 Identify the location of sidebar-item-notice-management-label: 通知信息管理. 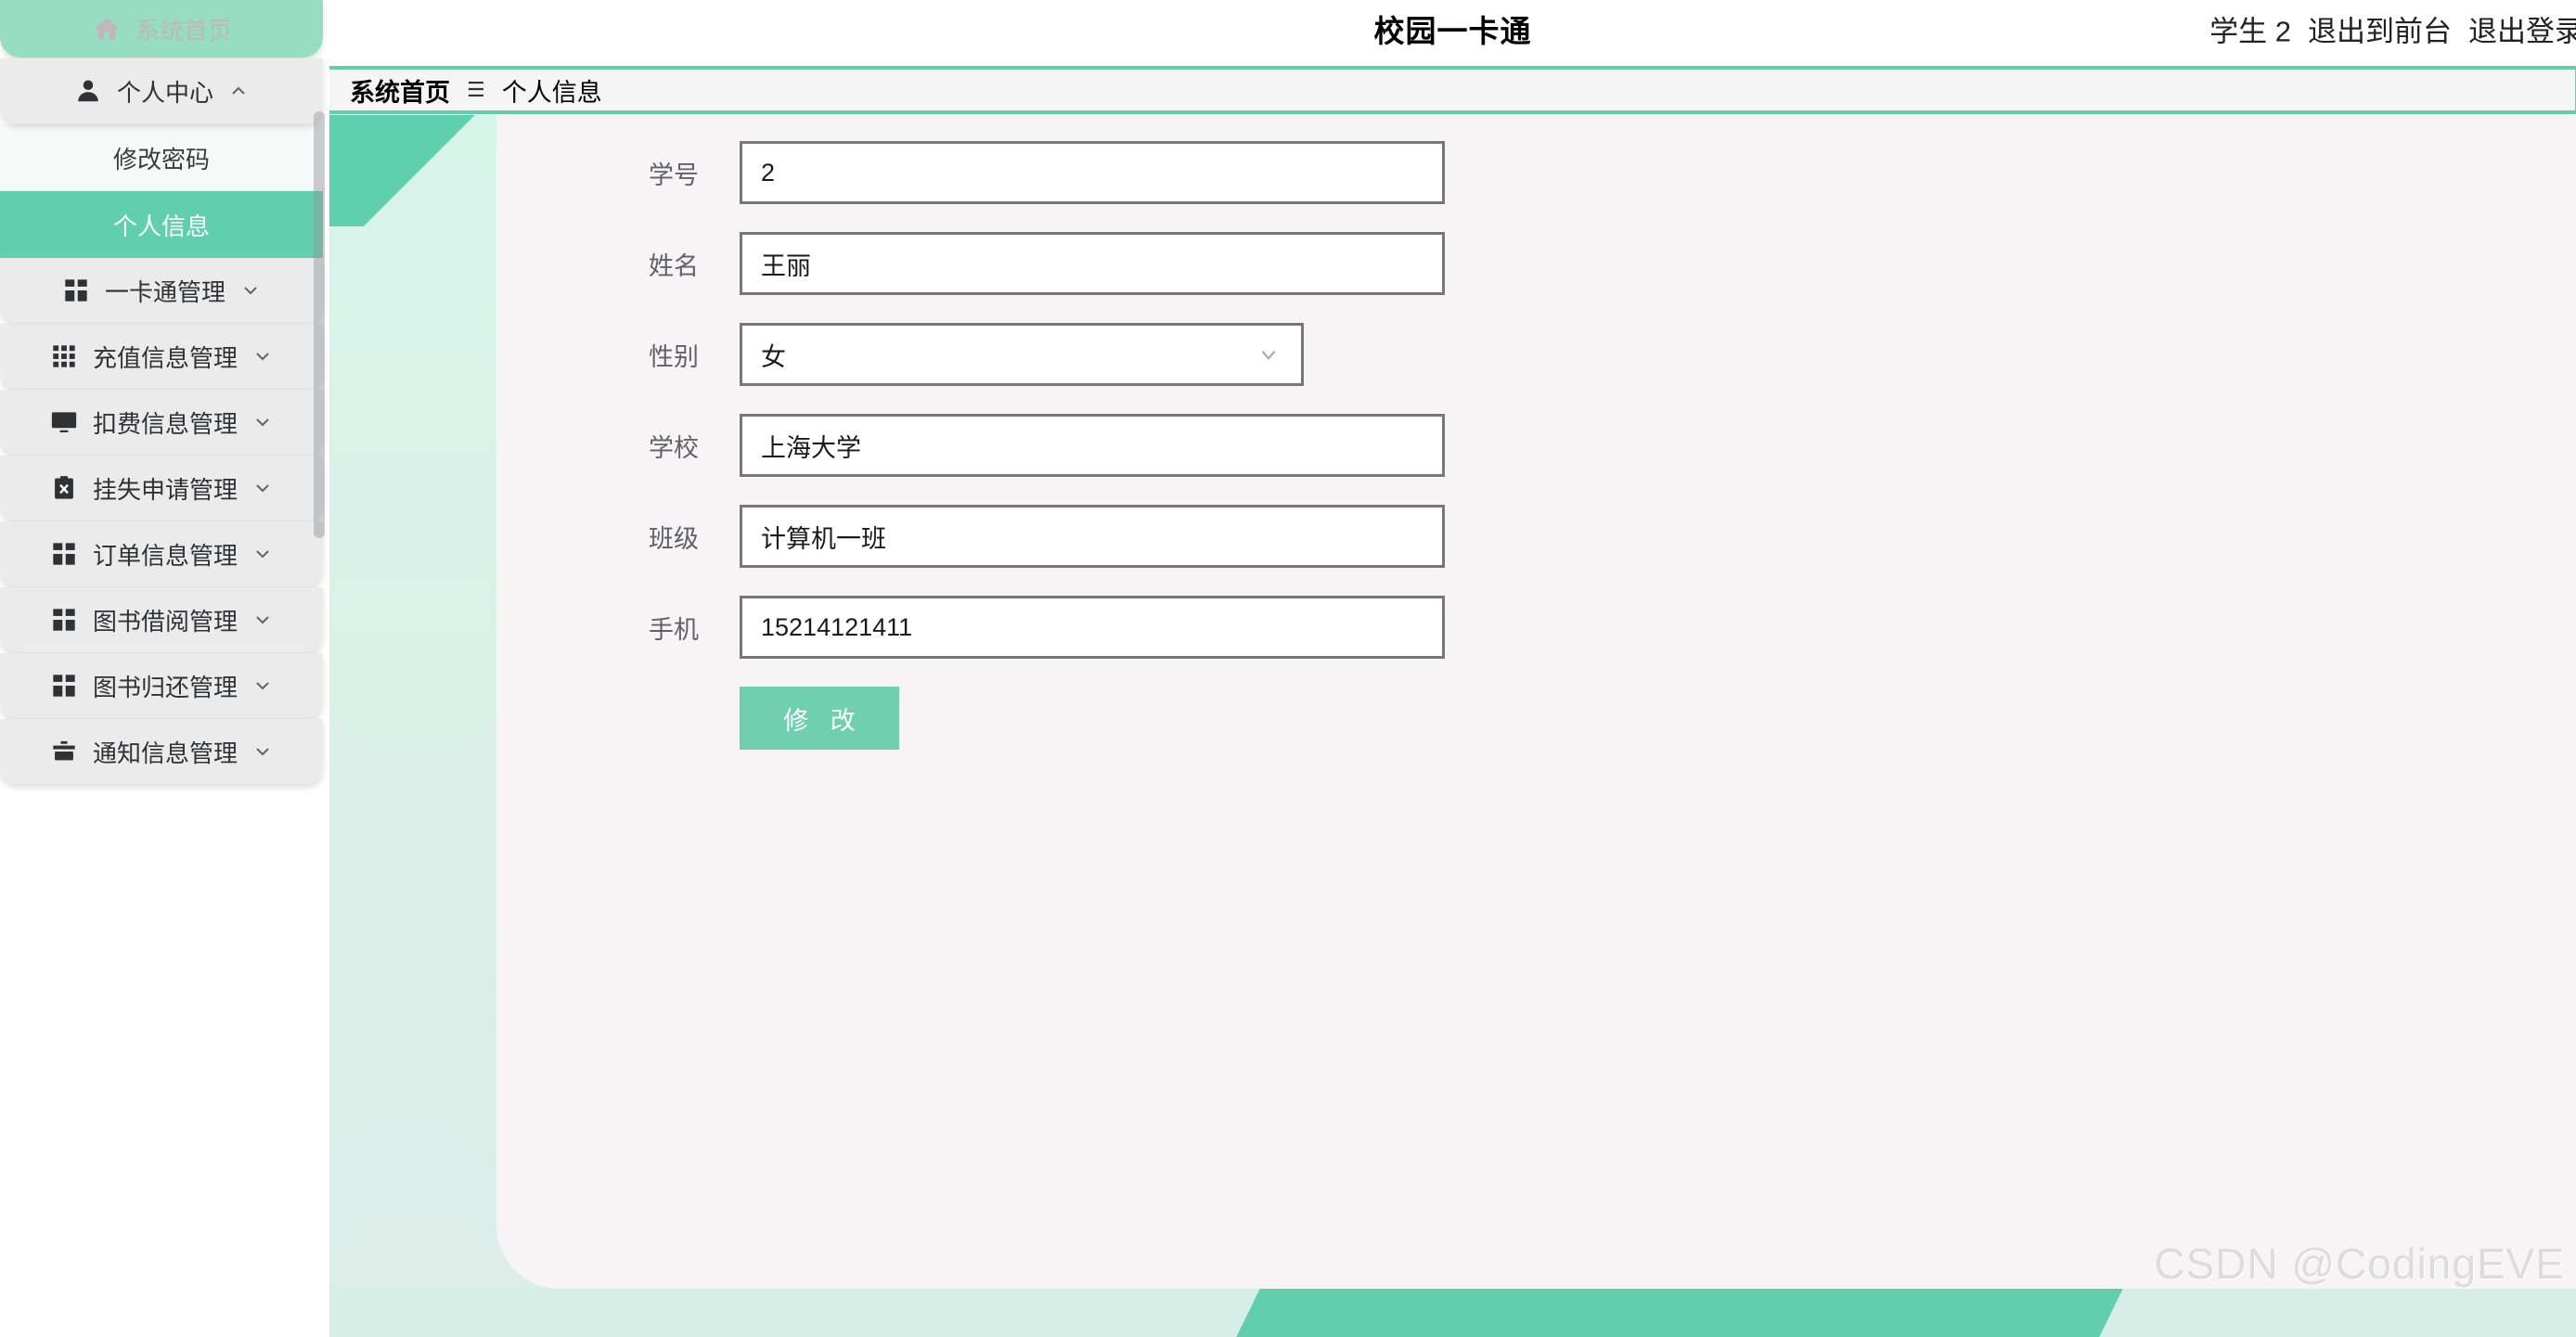
(165, 753).